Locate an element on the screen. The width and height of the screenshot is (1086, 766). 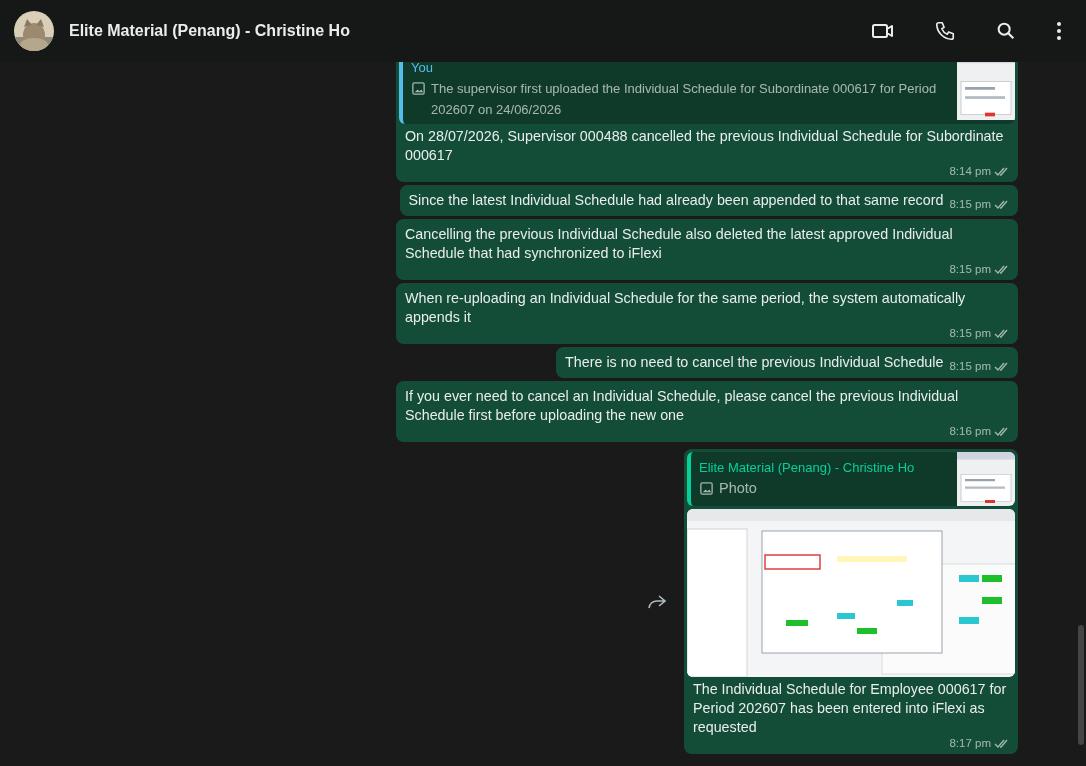
search-icon is located at coordinates (1006, 31).